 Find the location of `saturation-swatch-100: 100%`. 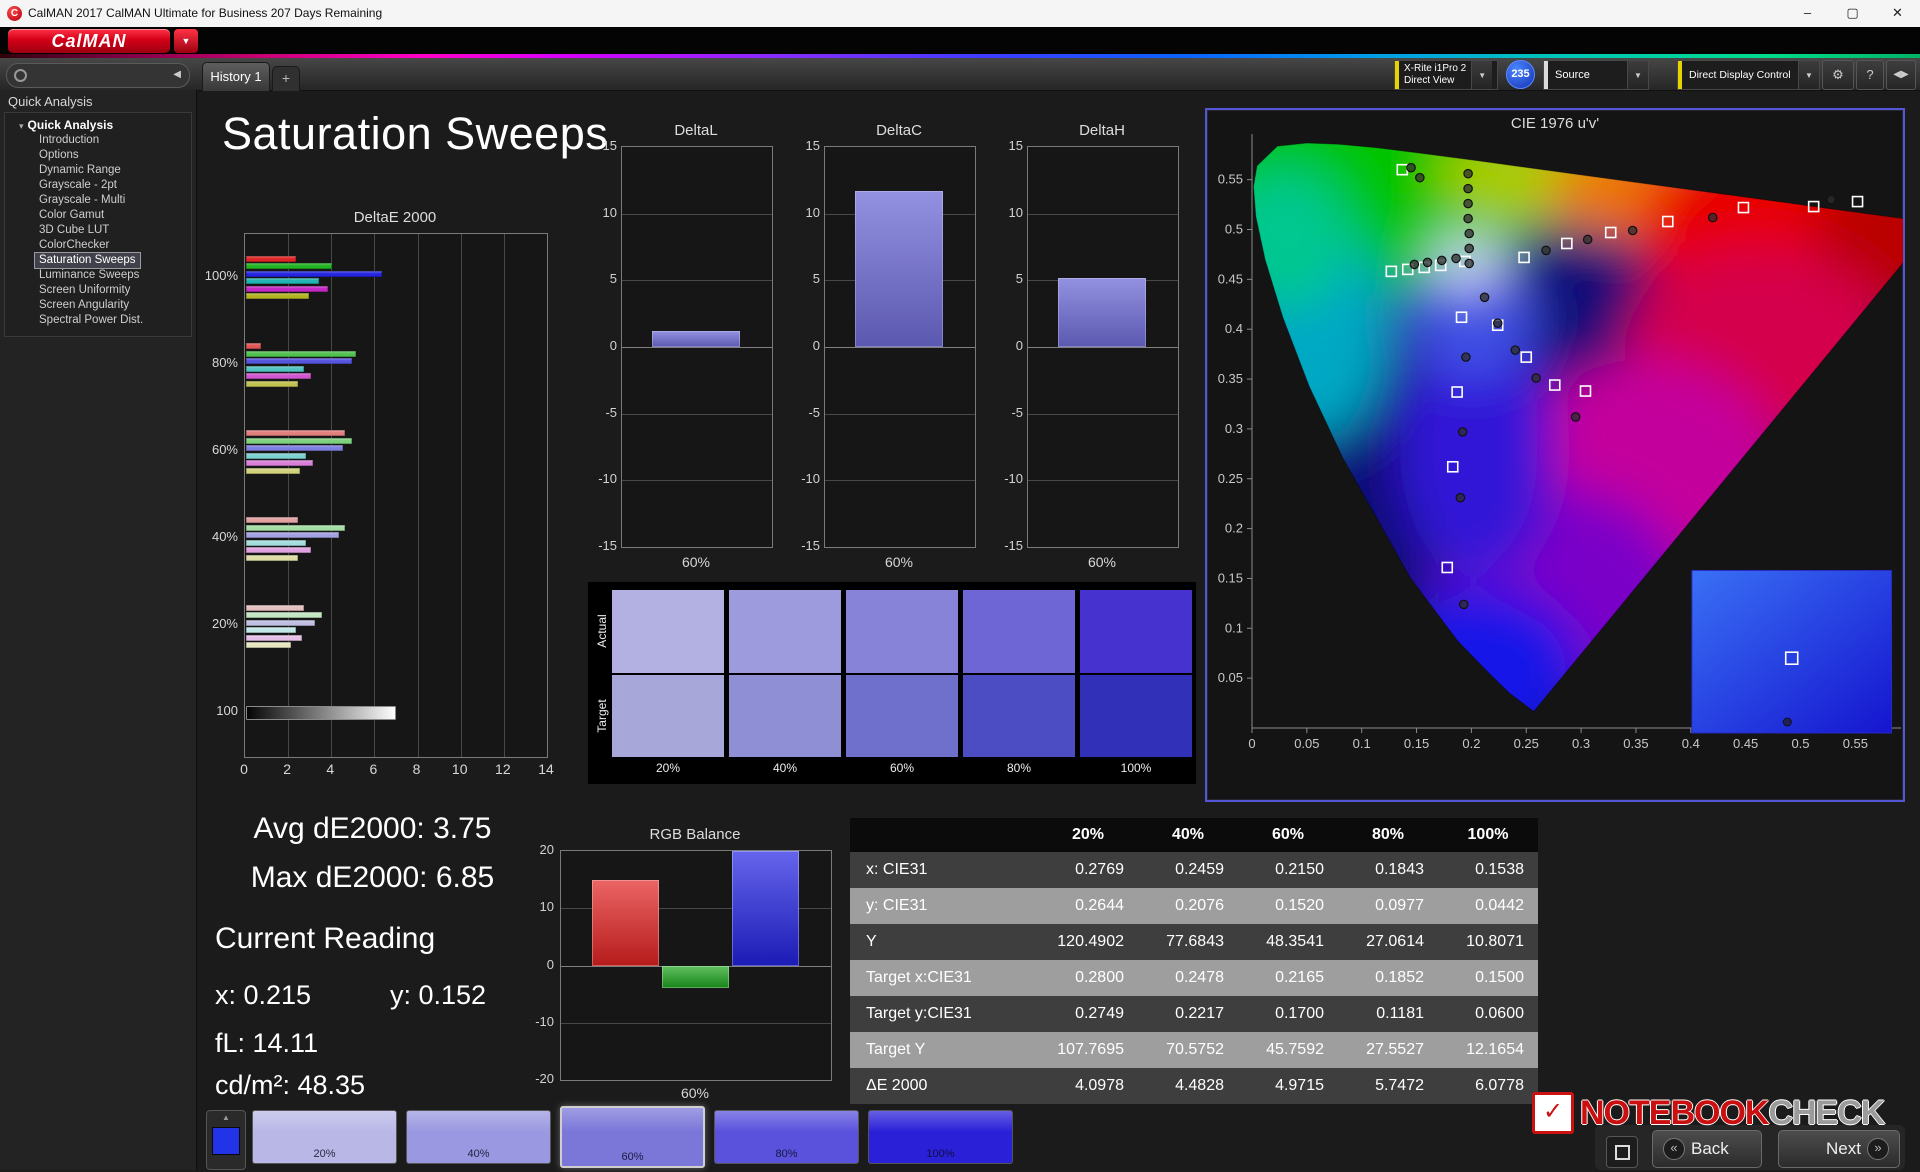

saturation-swatch-100: 100% is located at coordinates (940, 1137).